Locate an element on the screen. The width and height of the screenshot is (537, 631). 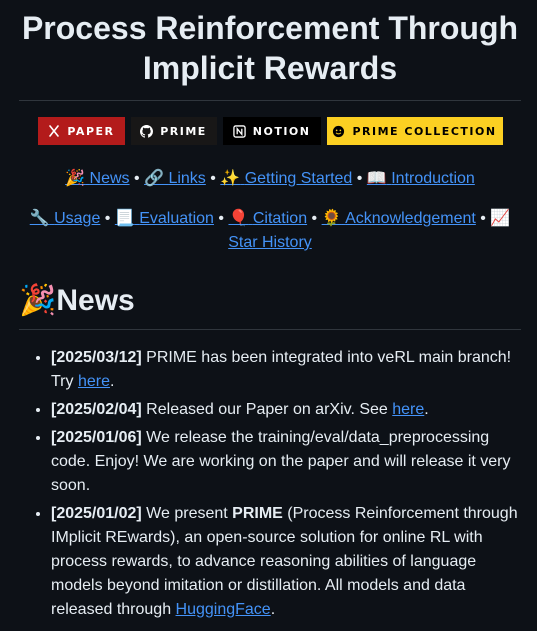
nav-link-getting-started: ✨ Getting Started is located at coordinates (286, 178).